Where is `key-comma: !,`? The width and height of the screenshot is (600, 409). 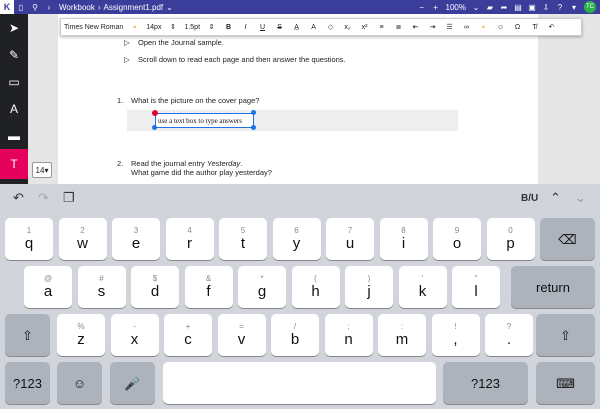 key-comma: !, is located at coordinates (455, 335).